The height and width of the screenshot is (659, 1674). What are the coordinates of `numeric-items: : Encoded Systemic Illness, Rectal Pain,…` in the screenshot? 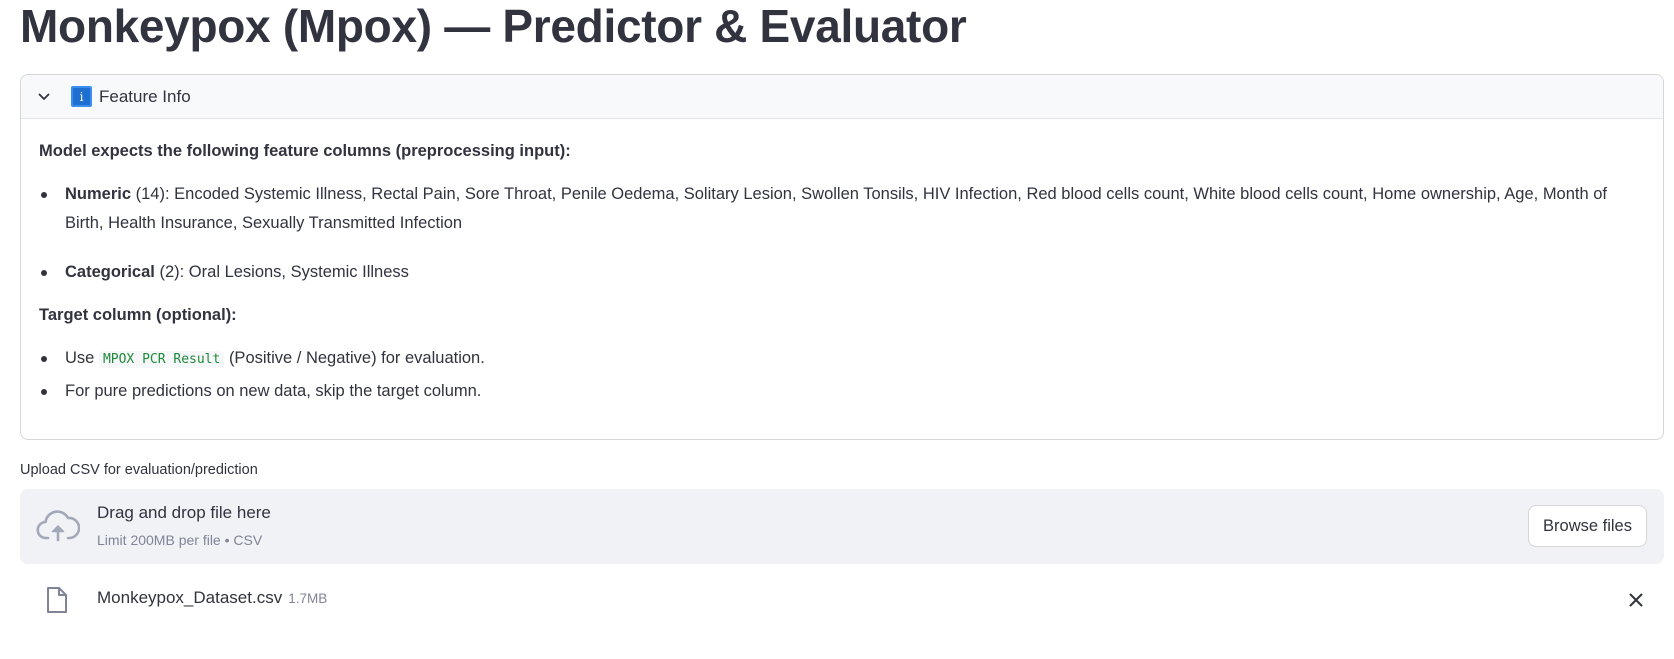 It's located at (836, 208).